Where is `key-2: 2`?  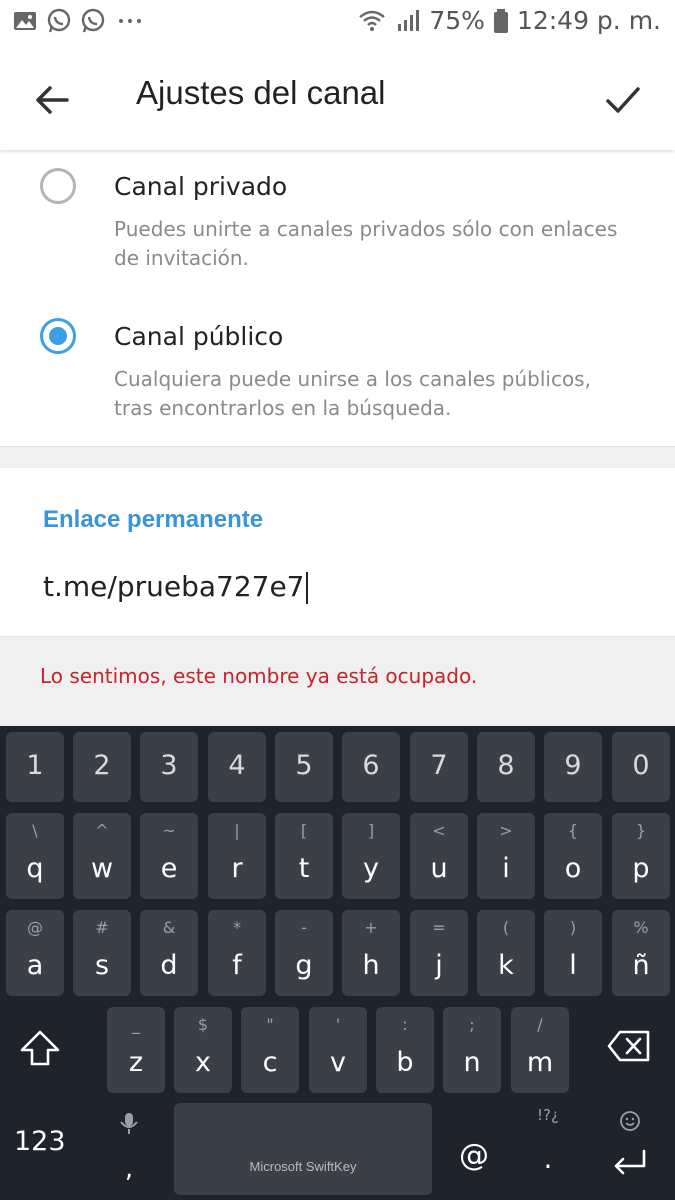 key-2: 2 is located at coordinates (102, 767).